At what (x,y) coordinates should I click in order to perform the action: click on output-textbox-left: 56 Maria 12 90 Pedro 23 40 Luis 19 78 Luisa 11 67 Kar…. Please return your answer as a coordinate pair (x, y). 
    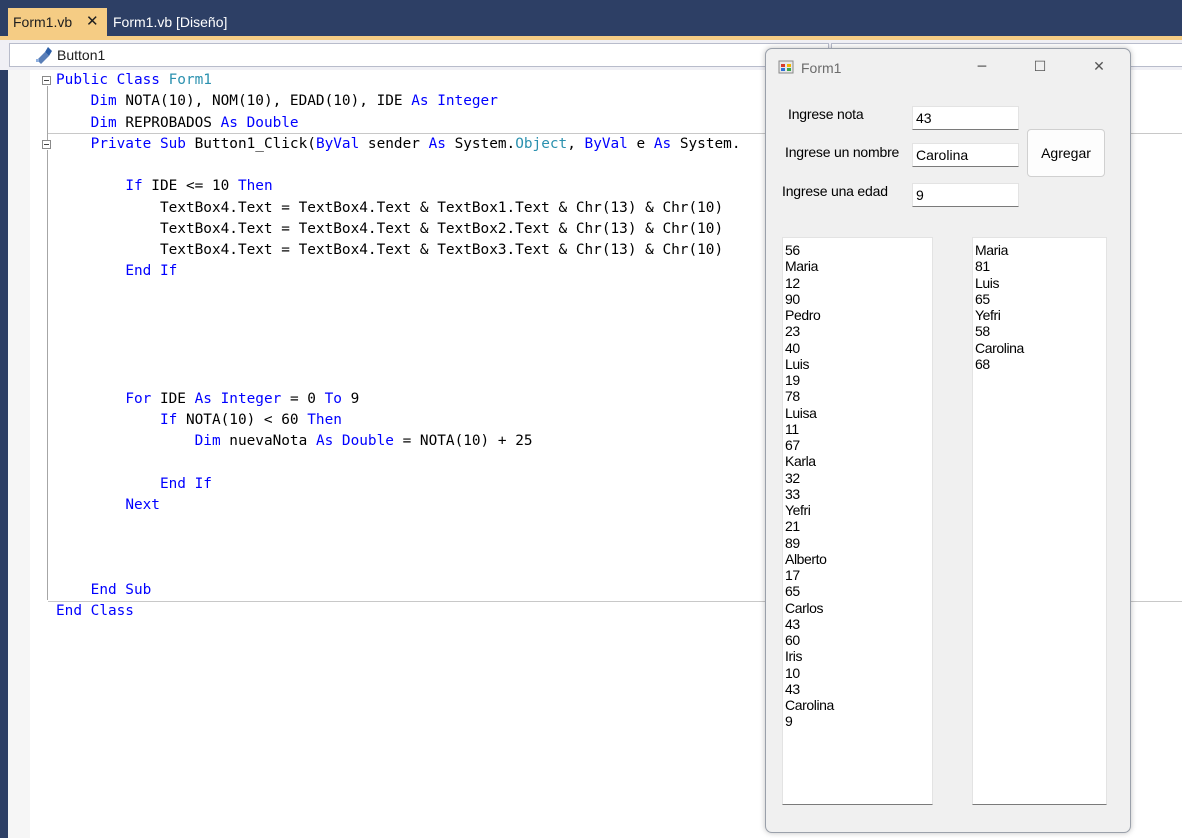
    Looking at the image, I should click on (857, 521).